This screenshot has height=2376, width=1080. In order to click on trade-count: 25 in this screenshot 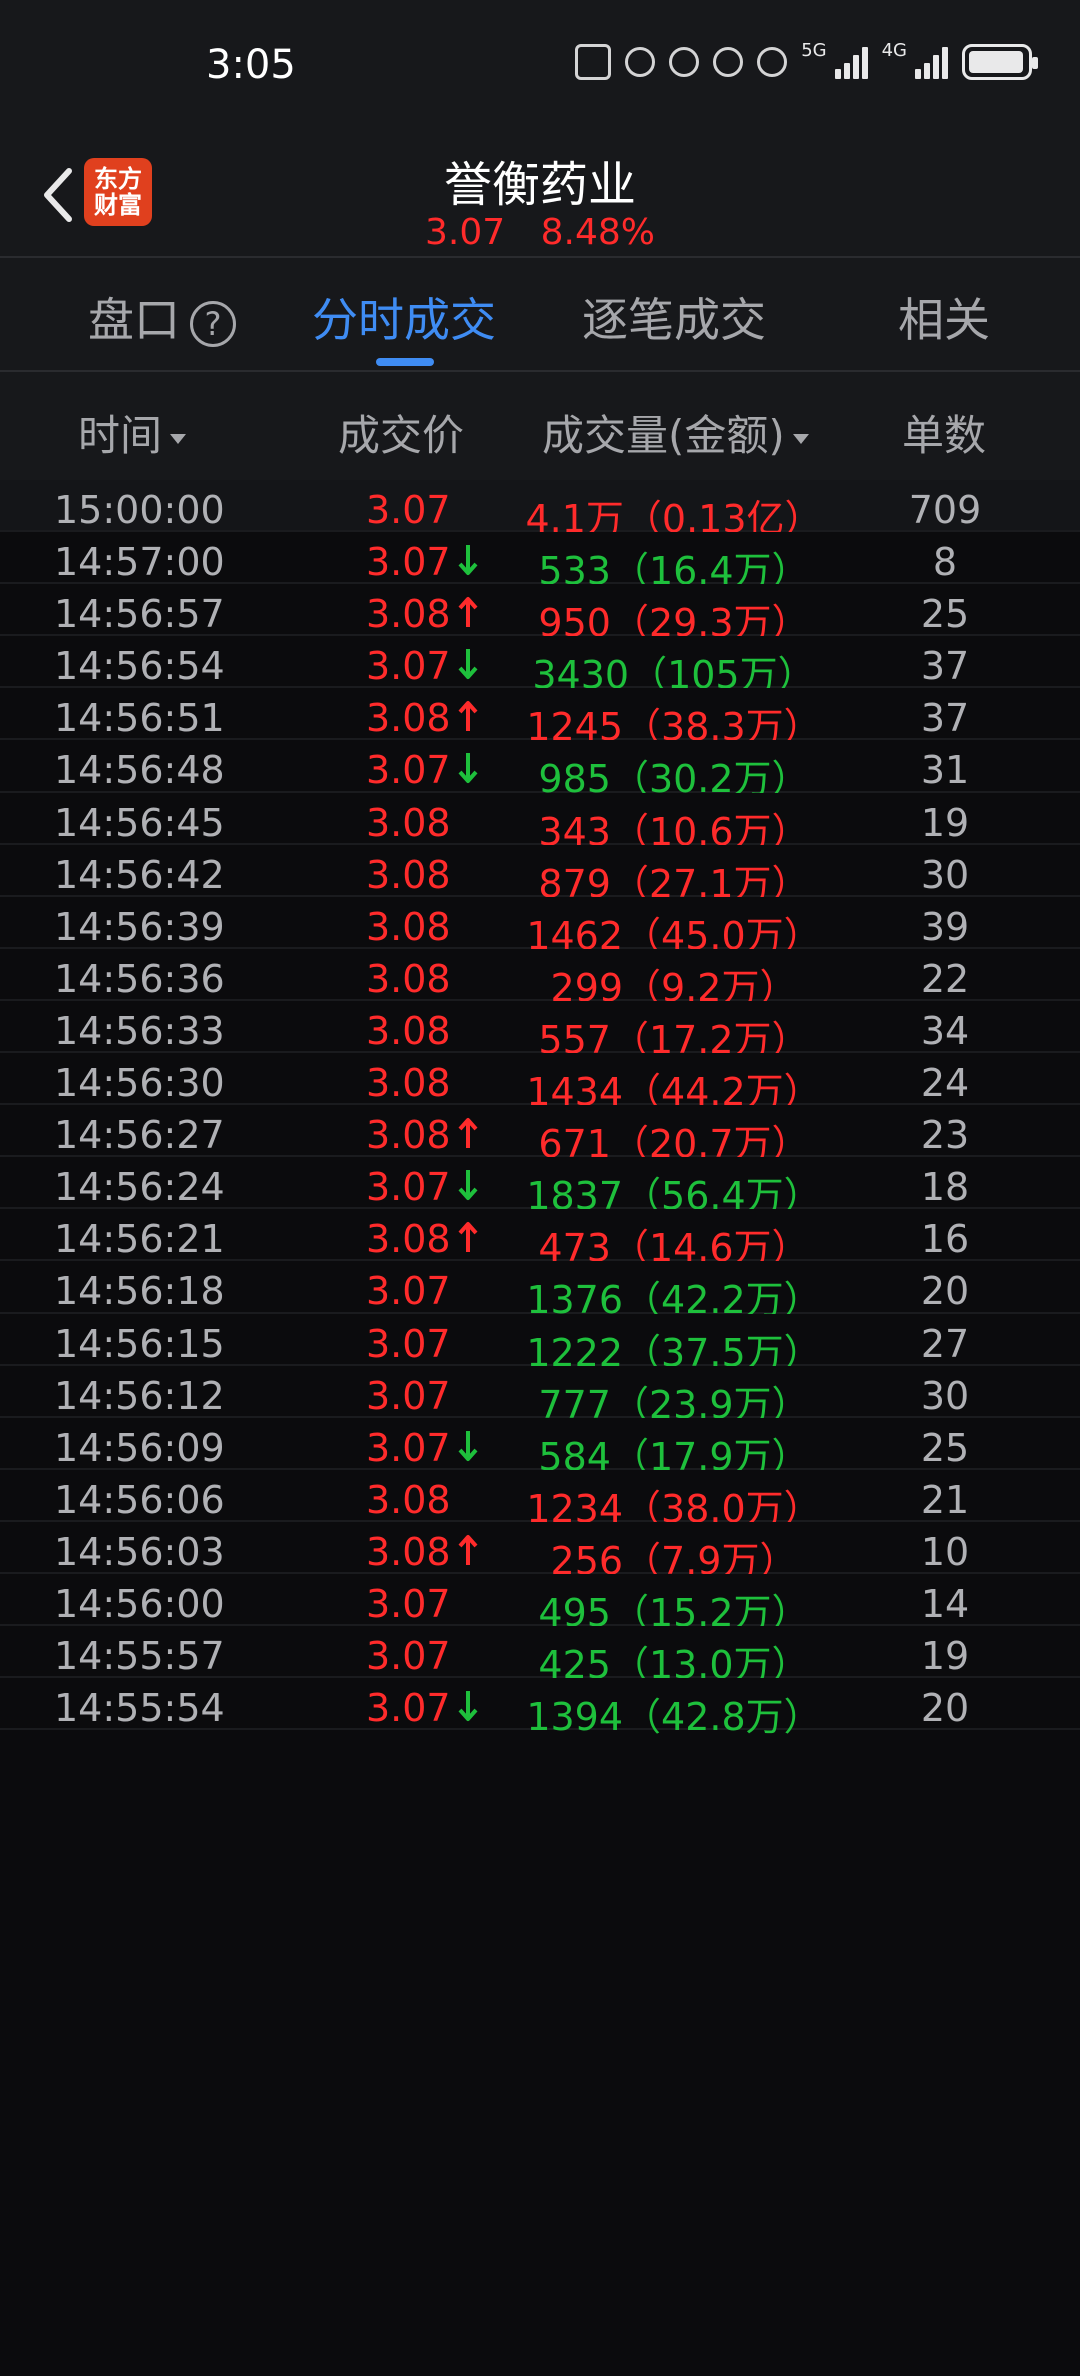, I will do `click(945, 614)`.